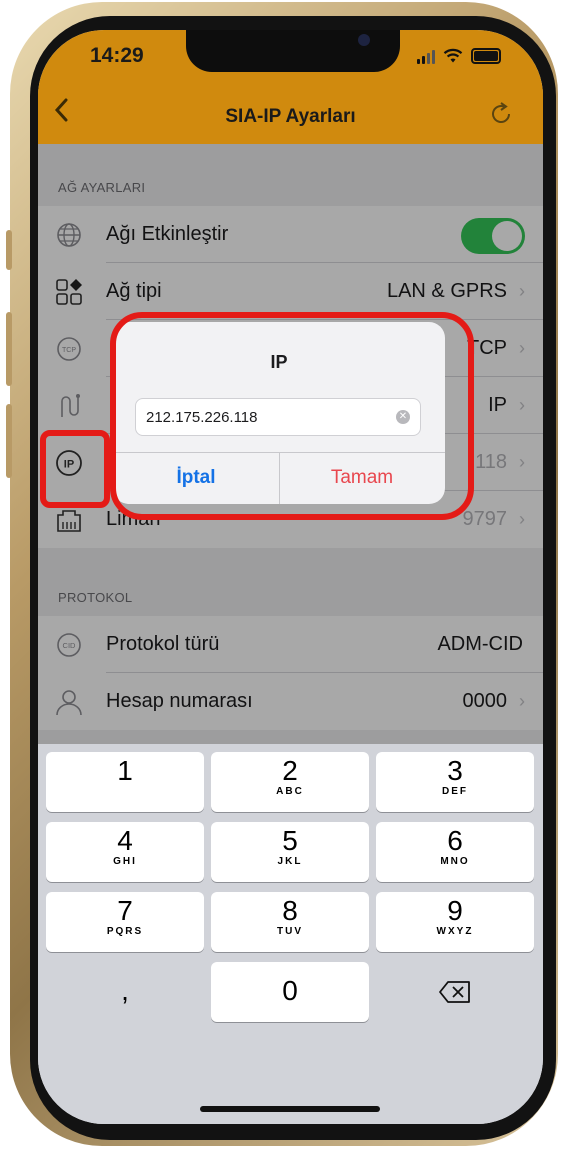  I want to click on highlight-box-ip-icon, so click(75, 469).